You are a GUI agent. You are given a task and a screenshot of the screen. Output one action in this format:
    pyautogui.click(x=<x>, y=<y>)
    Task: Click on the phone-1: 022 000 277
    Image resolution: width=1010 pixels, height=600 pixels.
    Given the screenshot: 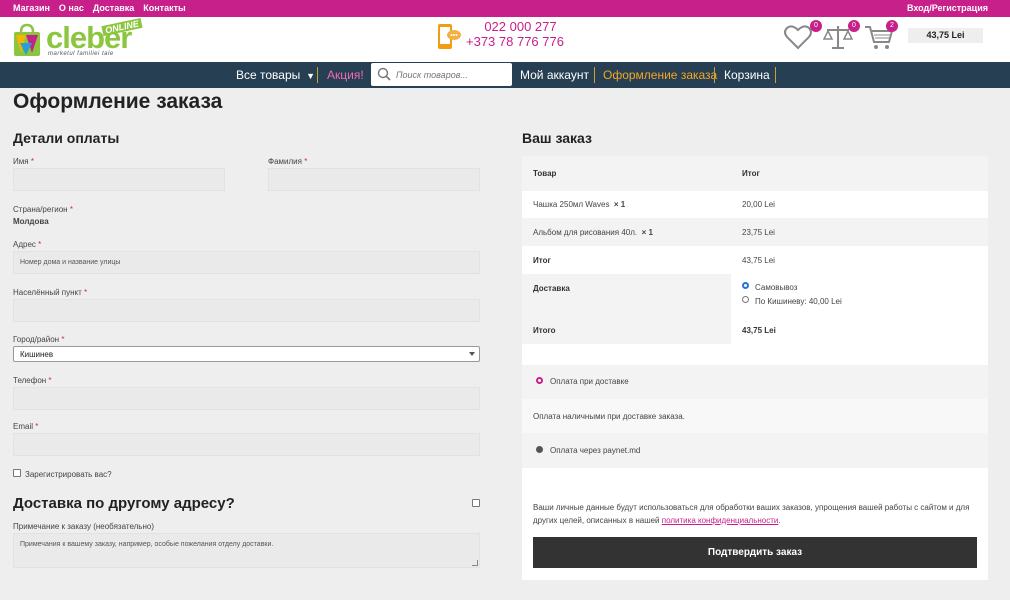 What is the action you would take?
    pyautogui.click(x=515, y=26)
    